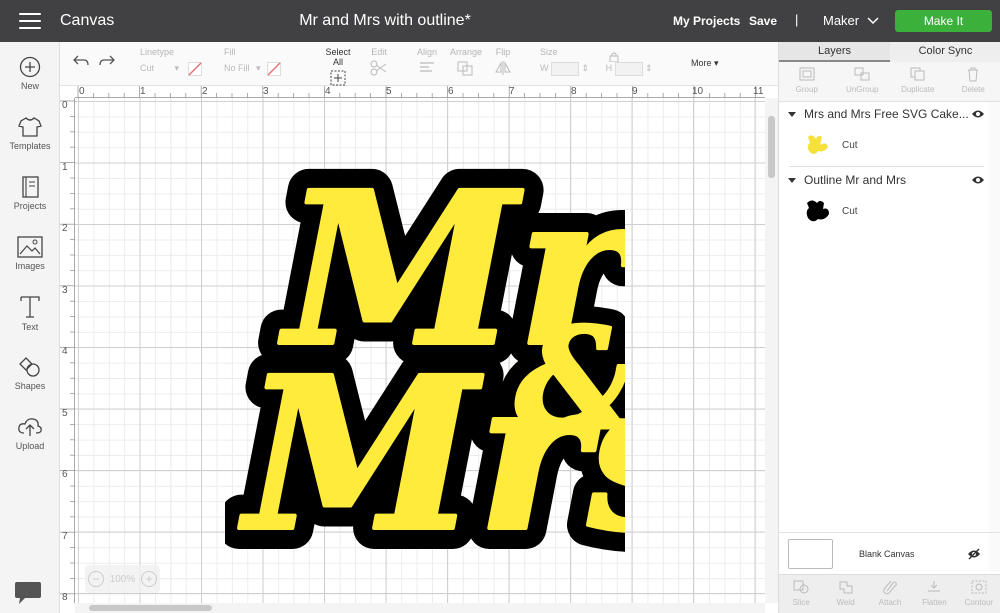 The image size is (1000, 613). Describe the element at coordinates (705, 63) in the screenshot. I see `more-button: More ▾` at that location.